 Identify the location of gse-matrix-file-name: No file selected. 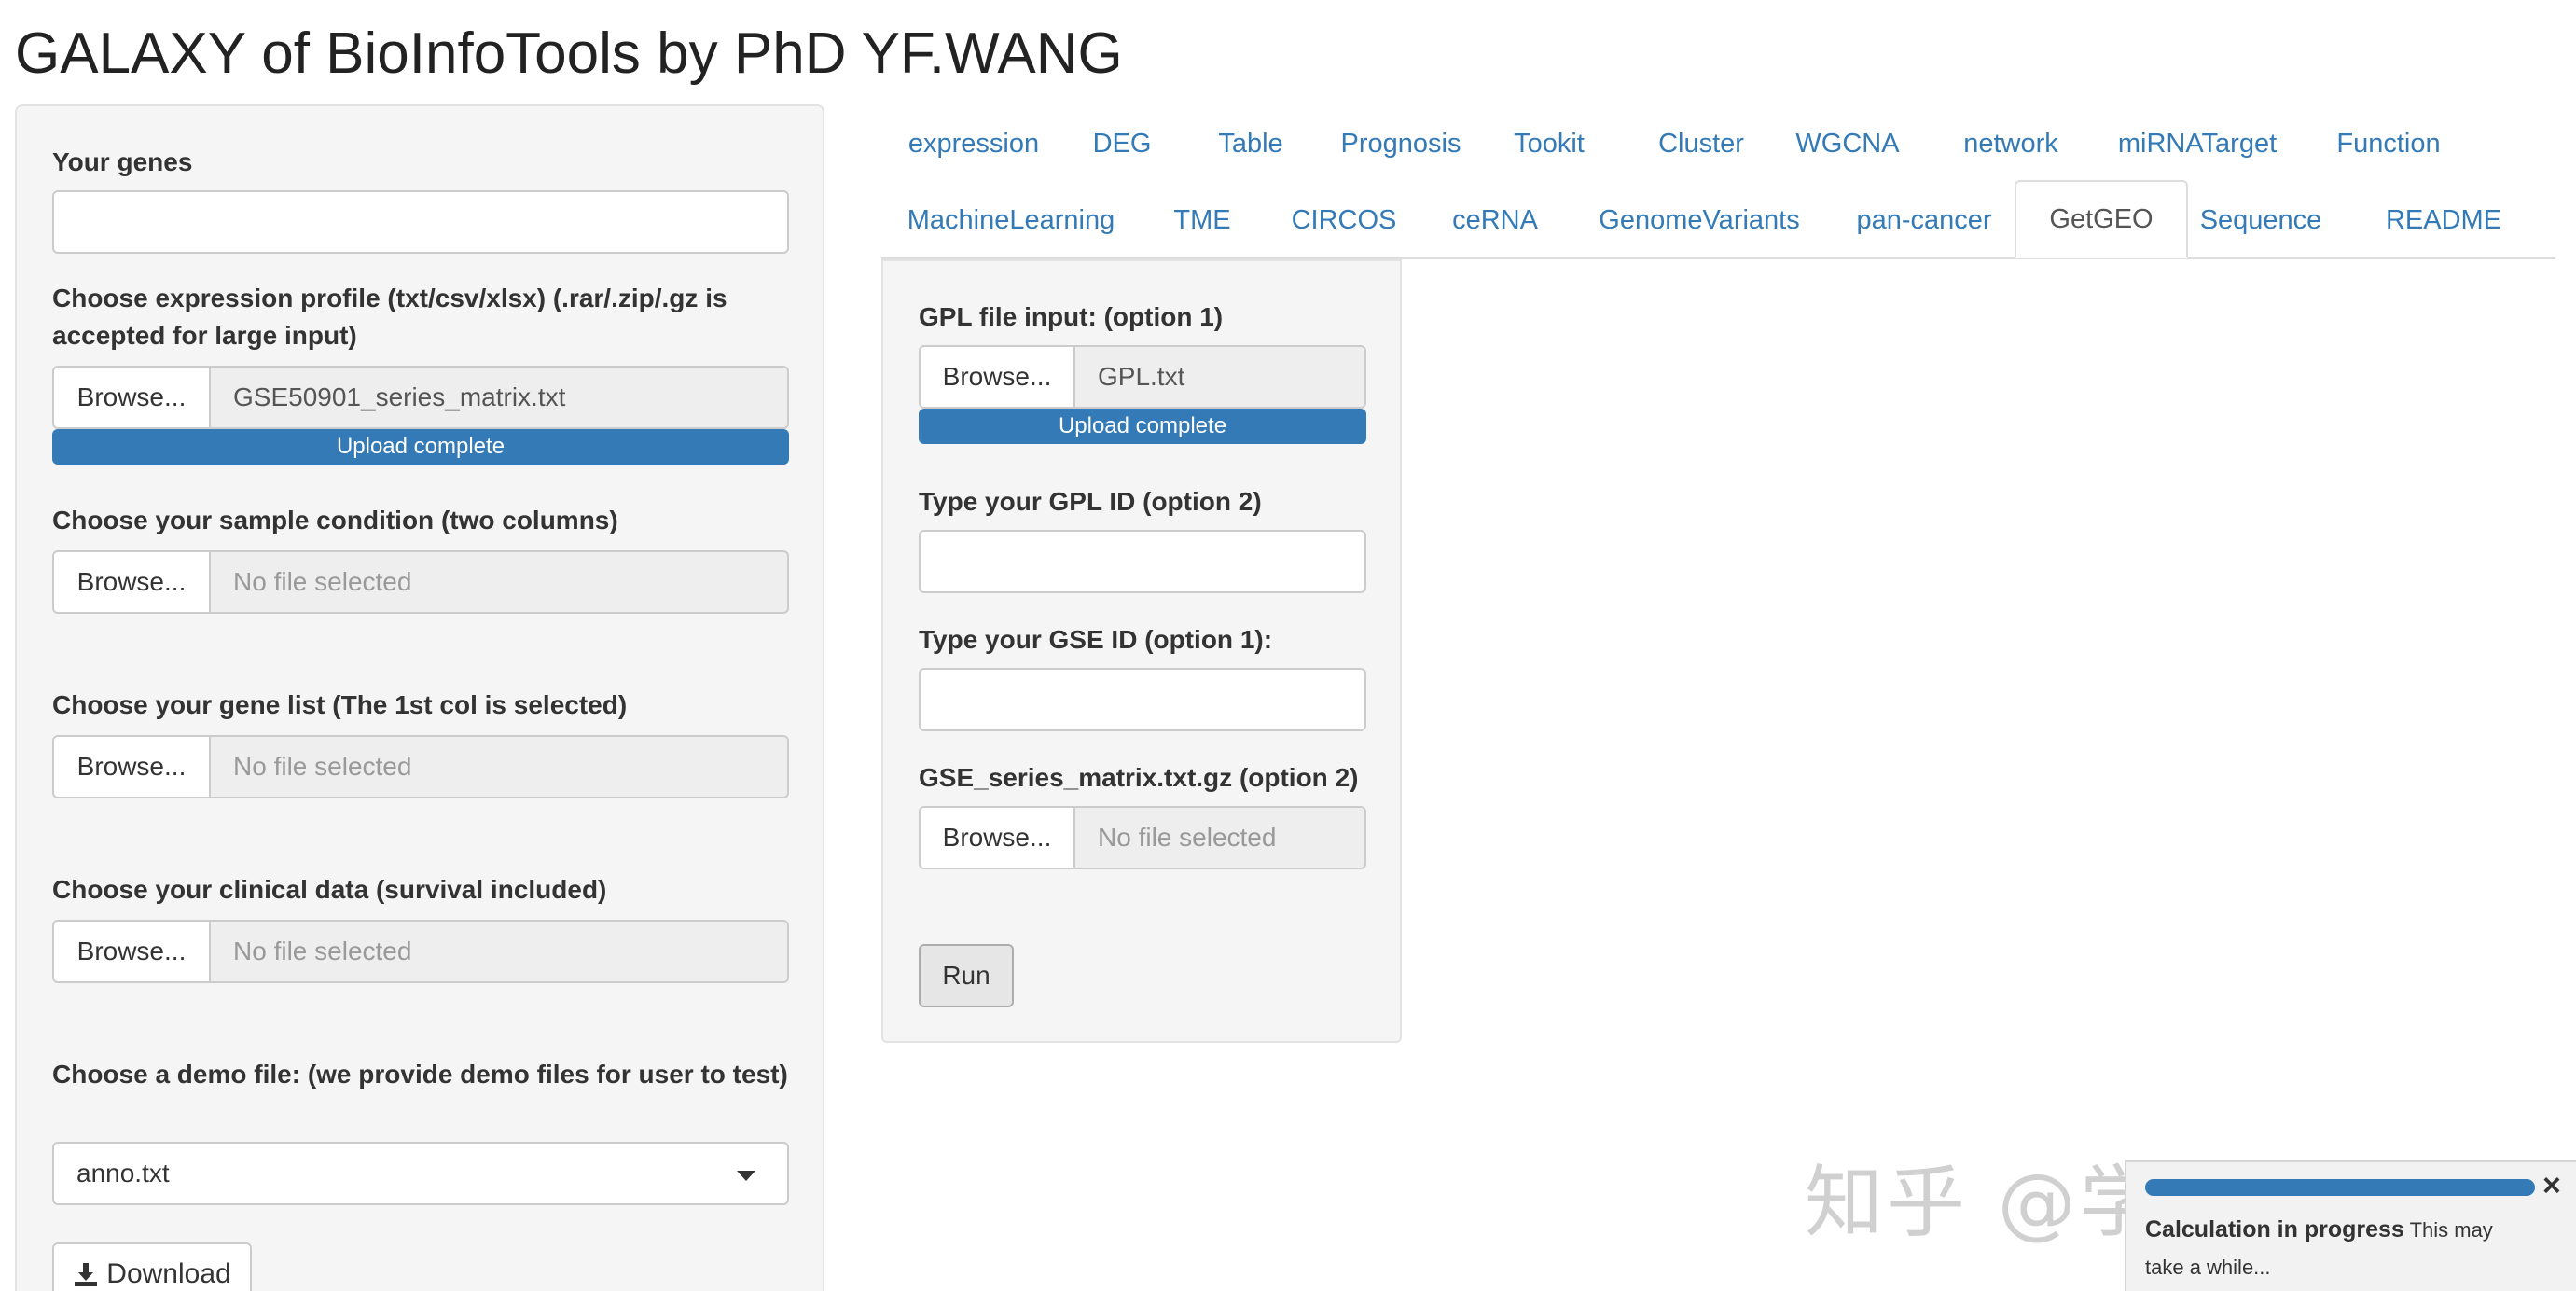
(1220, 837).